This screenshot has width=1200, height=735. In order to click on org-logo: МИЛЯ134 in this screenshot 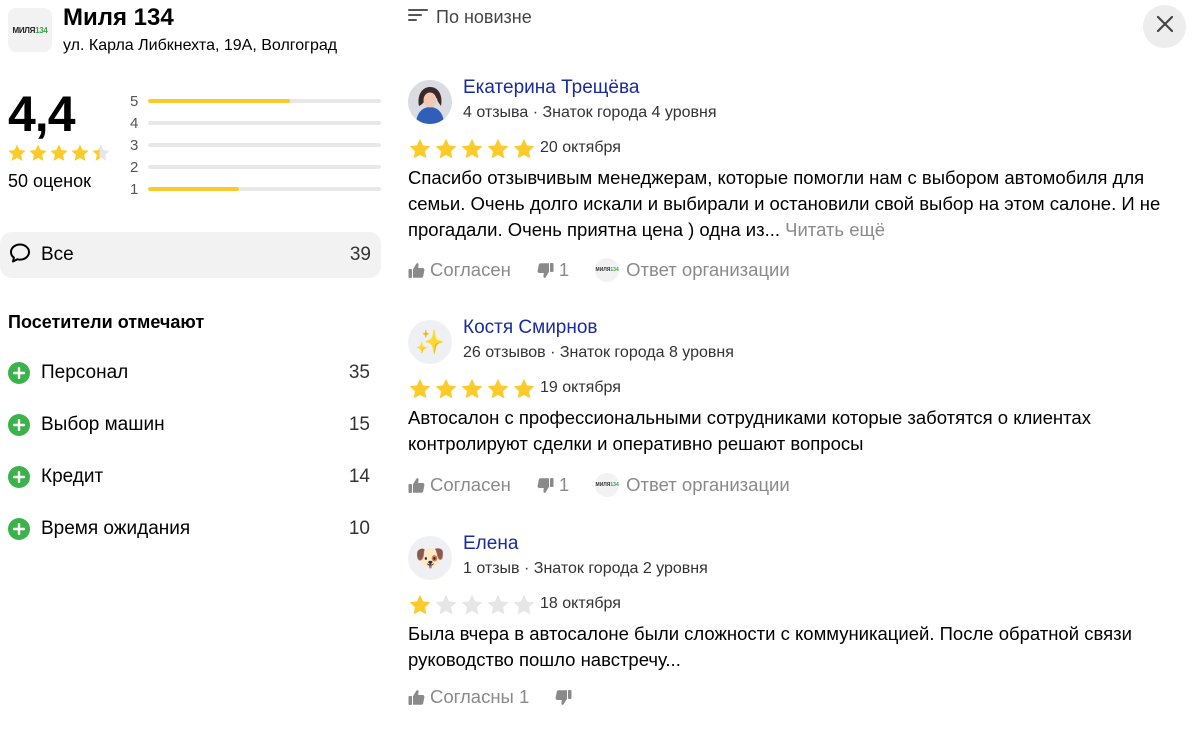, I will do `click(30, 30)`.